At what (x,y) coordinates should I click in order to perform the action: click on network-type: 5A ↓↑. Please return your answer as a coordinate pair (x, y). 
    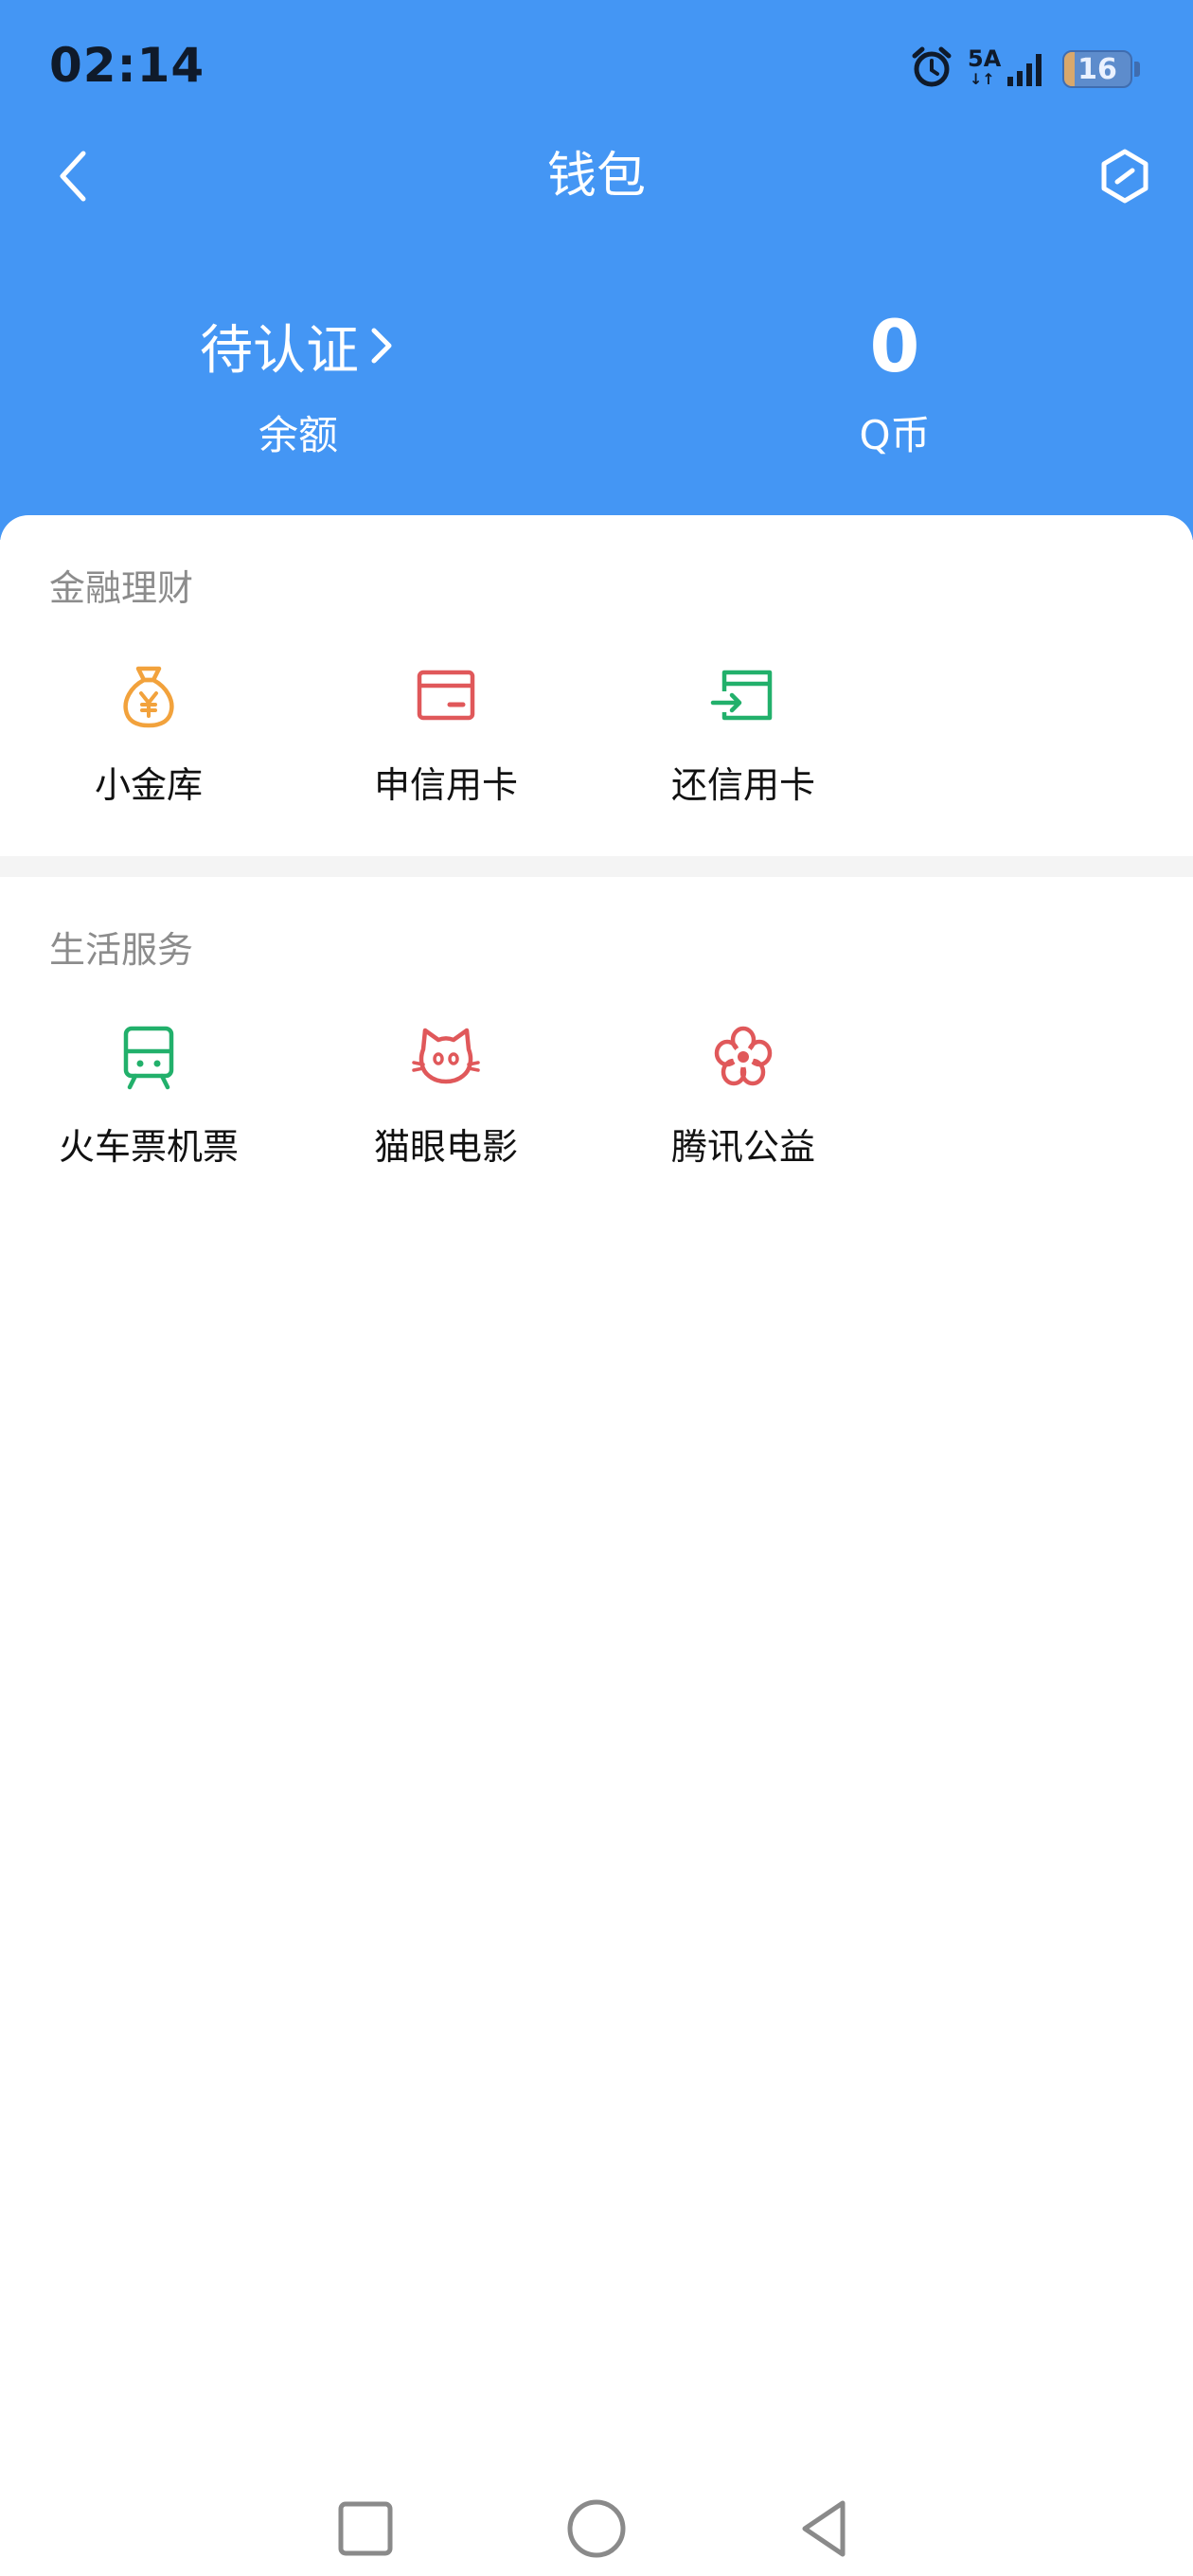
    Looking at the image, I should click on (985, 66).